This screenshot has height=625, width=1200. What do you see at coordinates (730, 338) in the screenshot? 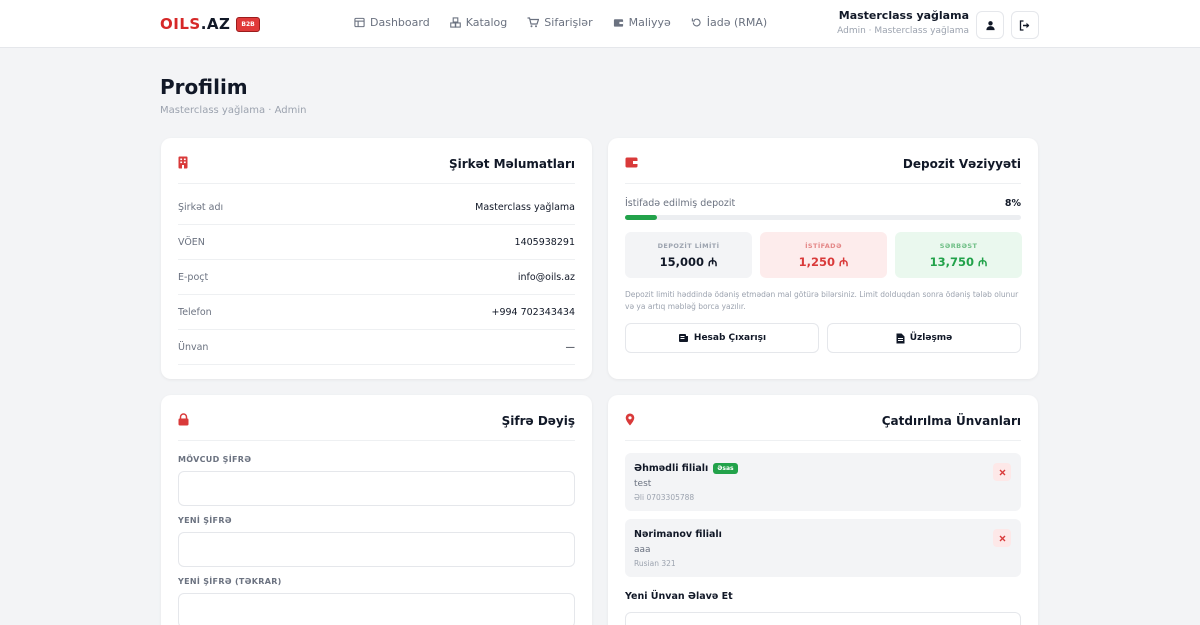
I see `account-statement-label: Hesab Çıxarışı` at bounding box center [730, 338].